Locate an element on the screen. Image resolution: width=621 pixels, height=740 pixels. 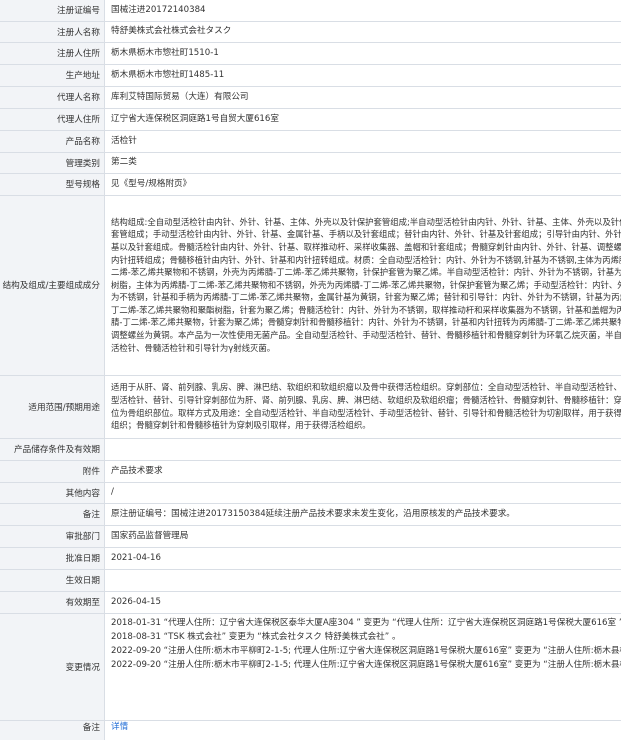
row-registrant-name: 注册人名称 特舒美株式会社株式会社タスク is located at coordinates (310, 32).